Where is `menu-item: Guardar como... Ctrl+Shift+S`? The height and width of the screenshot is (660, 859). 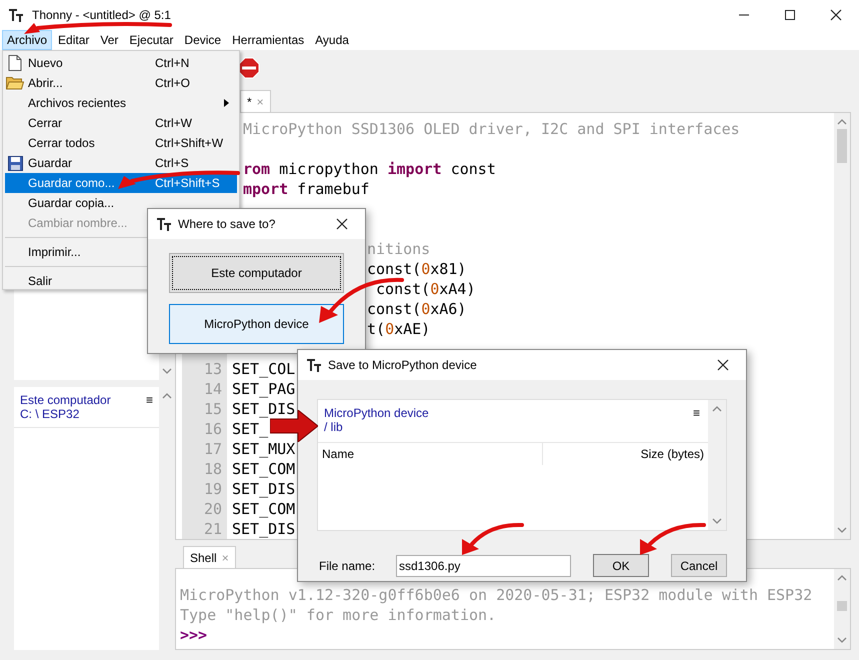 menu-item: Guardar como... Ctrl+Shift+S is located at coordinates (121, 183).